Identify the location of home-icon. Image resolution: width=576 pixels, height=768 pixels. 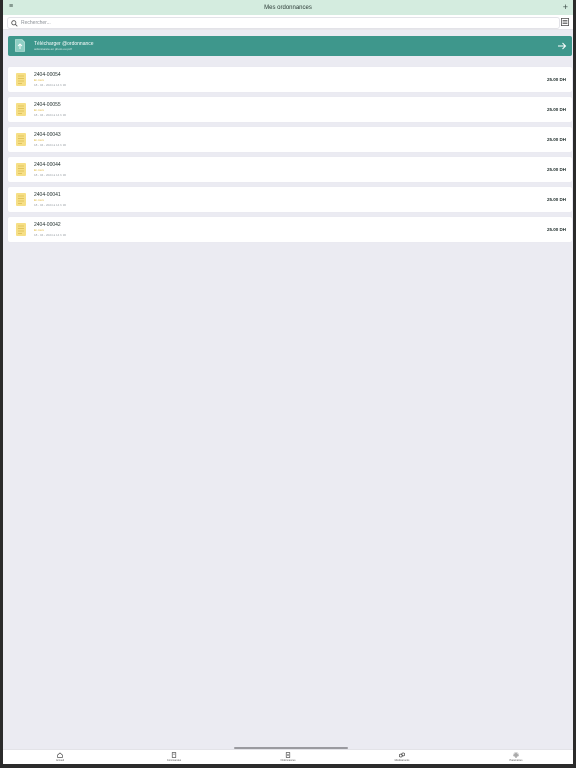
(60, 755).